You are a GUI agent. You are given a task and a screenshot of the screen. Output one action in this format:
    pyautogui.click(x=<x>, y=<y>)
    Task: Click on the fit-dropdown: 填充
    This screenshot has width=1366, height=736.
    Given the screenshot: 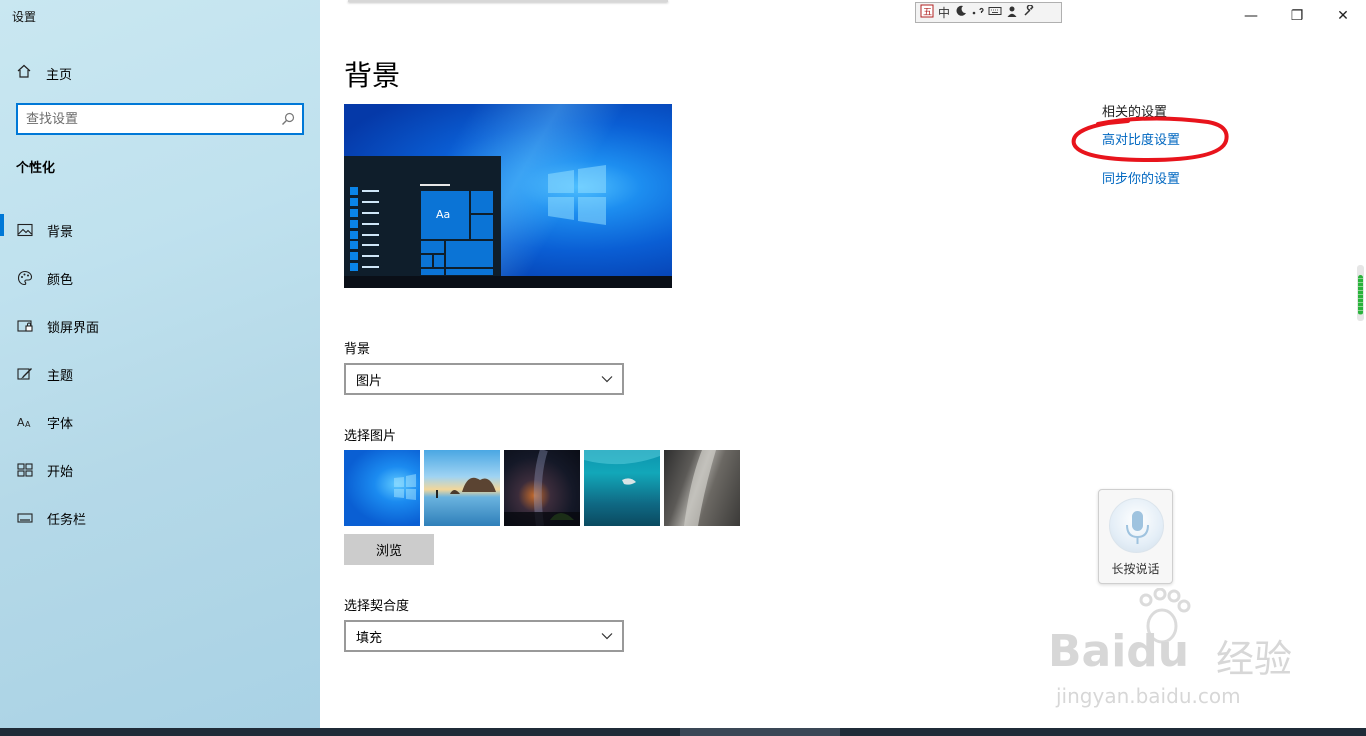 What is the action you would take?
    pyautogui.click(x=484, y=636)
    